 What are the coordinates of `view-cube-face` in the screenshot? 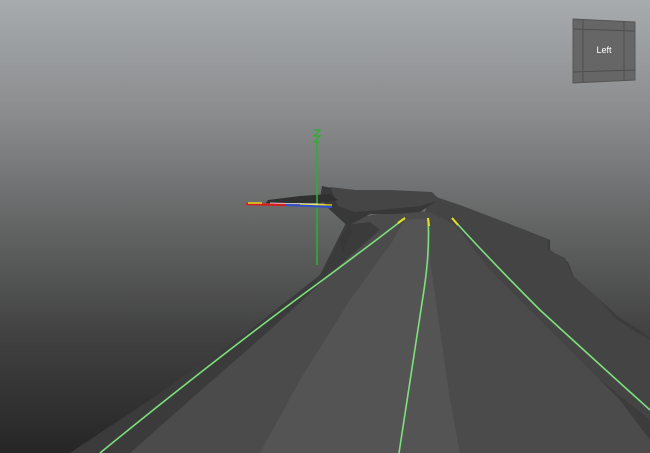 It's located at (604, 51).